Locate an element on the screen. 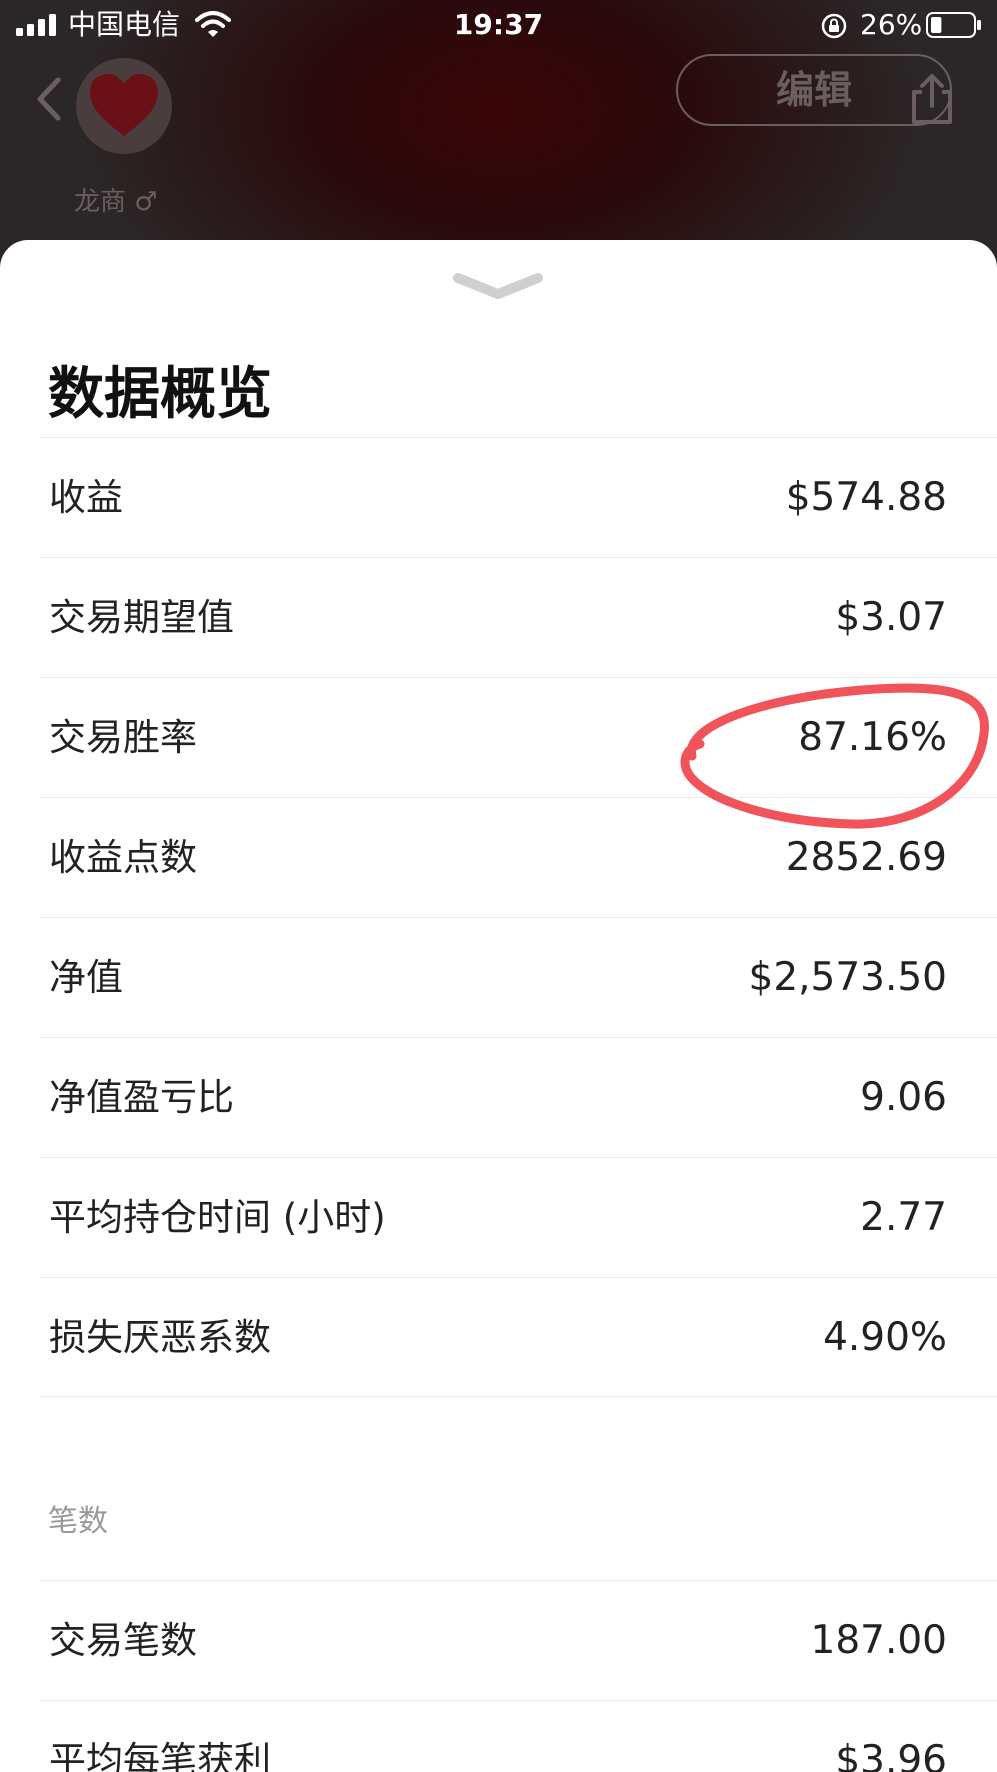  edit-button-label: 编辑 is located at coordinates (814, 90).